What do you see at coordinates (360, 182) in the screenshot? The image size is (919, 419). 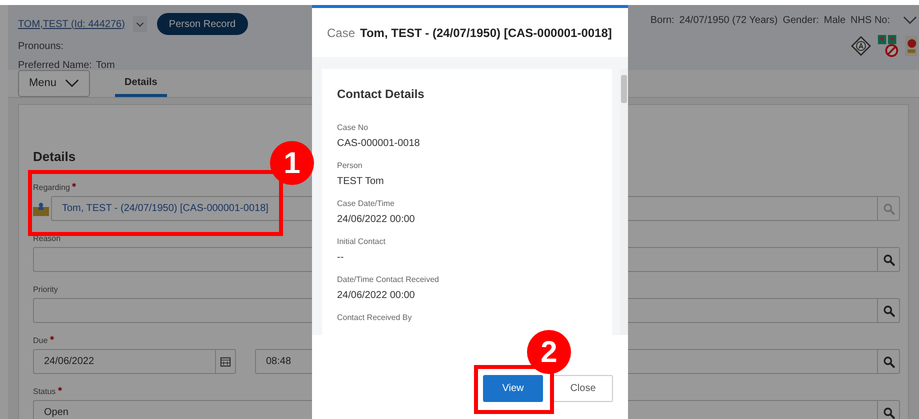 I see `detail-value: TEST Tom` at bounding box center [360, 182].